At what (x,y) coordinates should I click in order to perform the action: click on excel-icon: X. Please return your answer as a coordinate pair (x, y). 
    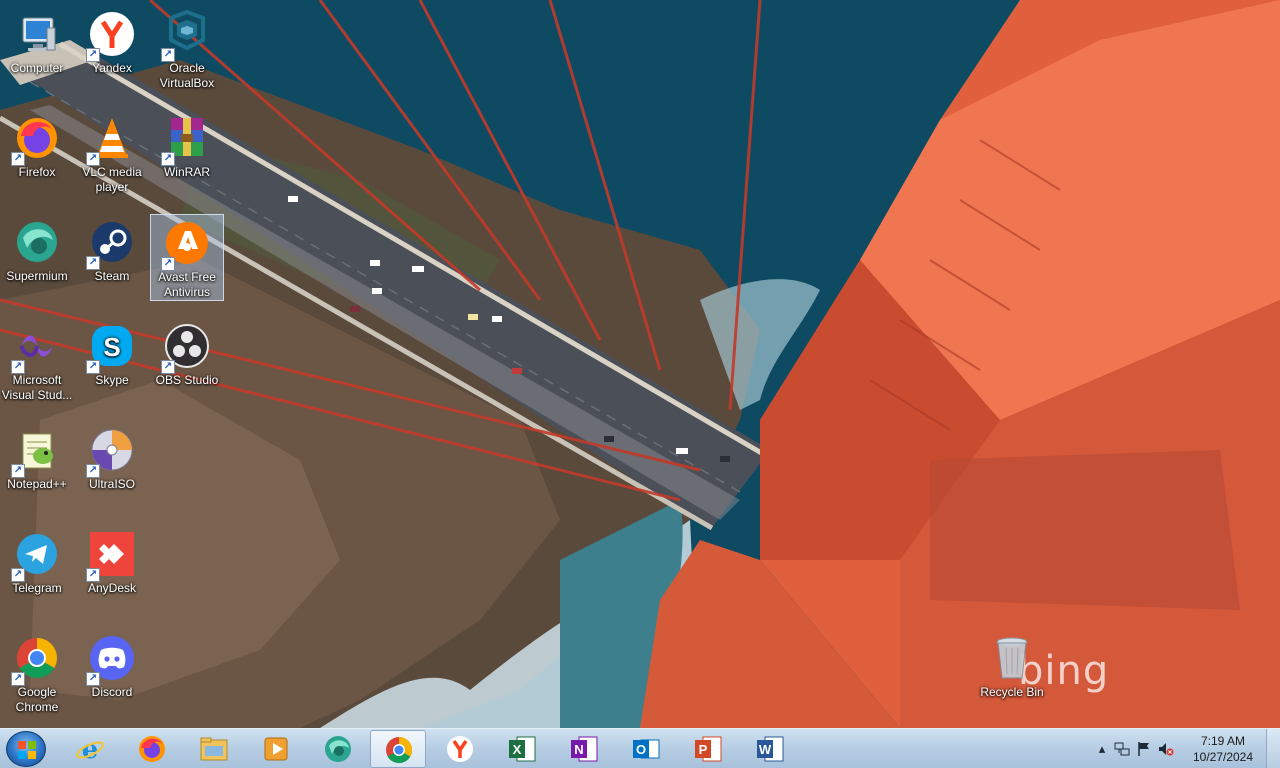
    Looking at the image, I should click on (522, 749).